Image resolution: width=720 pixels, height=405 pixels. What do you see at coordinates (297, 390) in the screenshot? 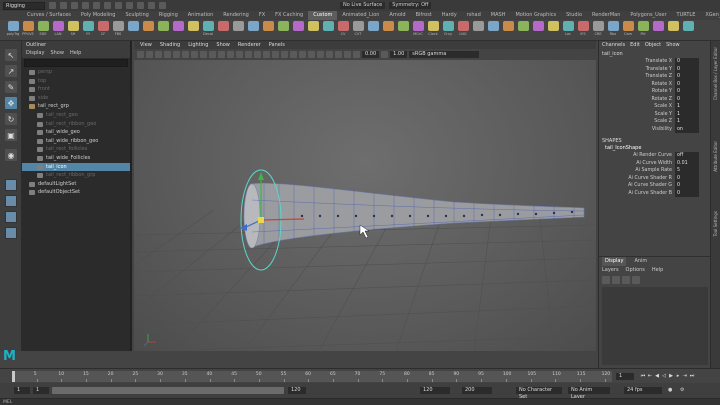
I see `playback-end-field: 120` at bounding box center [297, 390].